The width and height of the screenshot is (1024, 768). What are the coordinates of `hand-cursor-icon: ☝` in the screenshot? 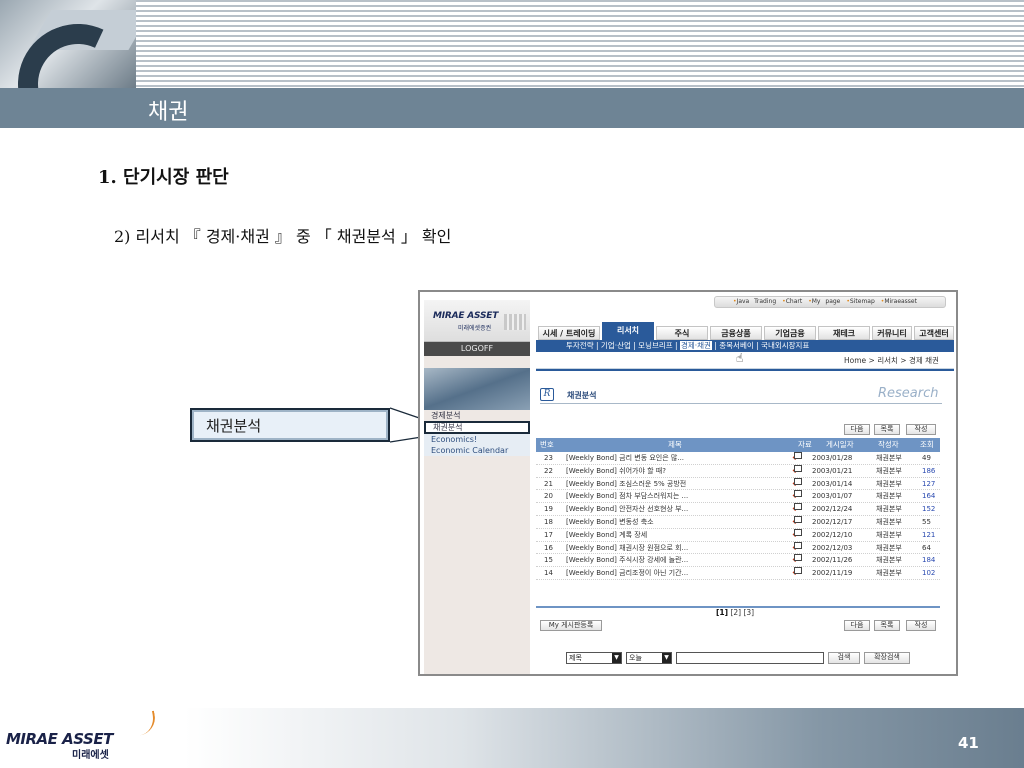 It's located at (740, 358).